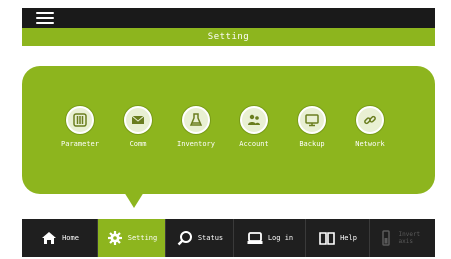 This screenshot has width=451, height=259. What do you see at coordinates (80, 144) in the screenshot?
I see `settings-item-label: Parameter` at bounding box center [80, 144].